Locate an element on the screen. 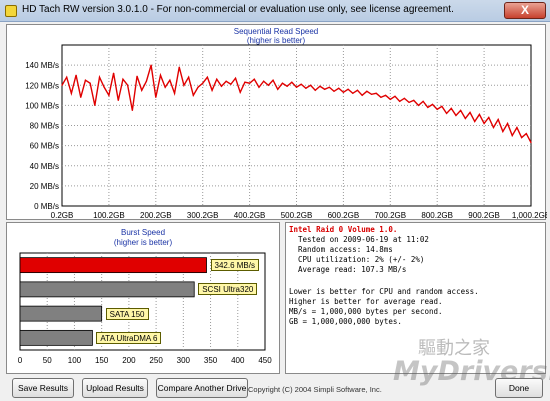 Image resolution: width=550 pixels, height=401 pixels. y-tick-label: 40 MB/s is located at coordinates (44, 166).